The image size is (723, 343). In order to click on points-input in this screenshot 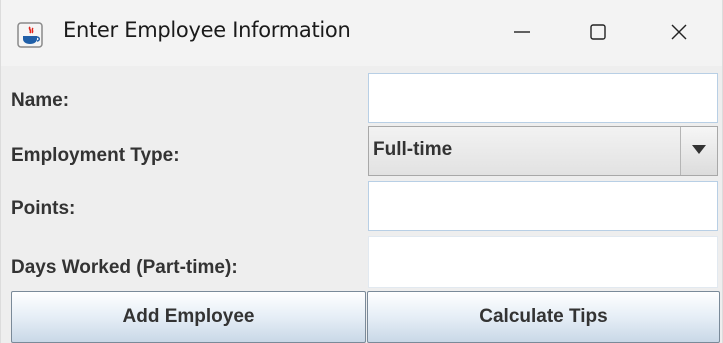, I will do `click(543, 206)`.